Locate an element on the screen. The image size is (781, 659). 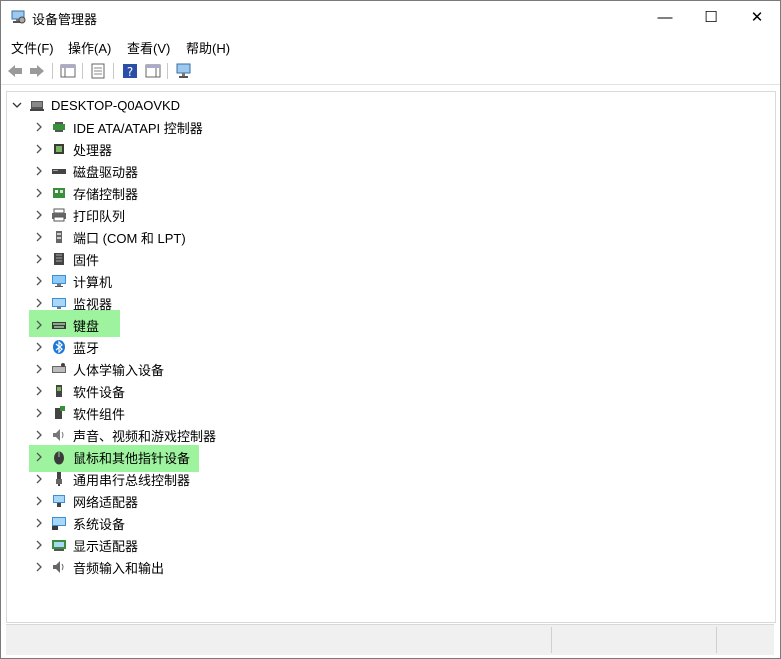
disk-drive-icon is located at coordinates (59, 171).